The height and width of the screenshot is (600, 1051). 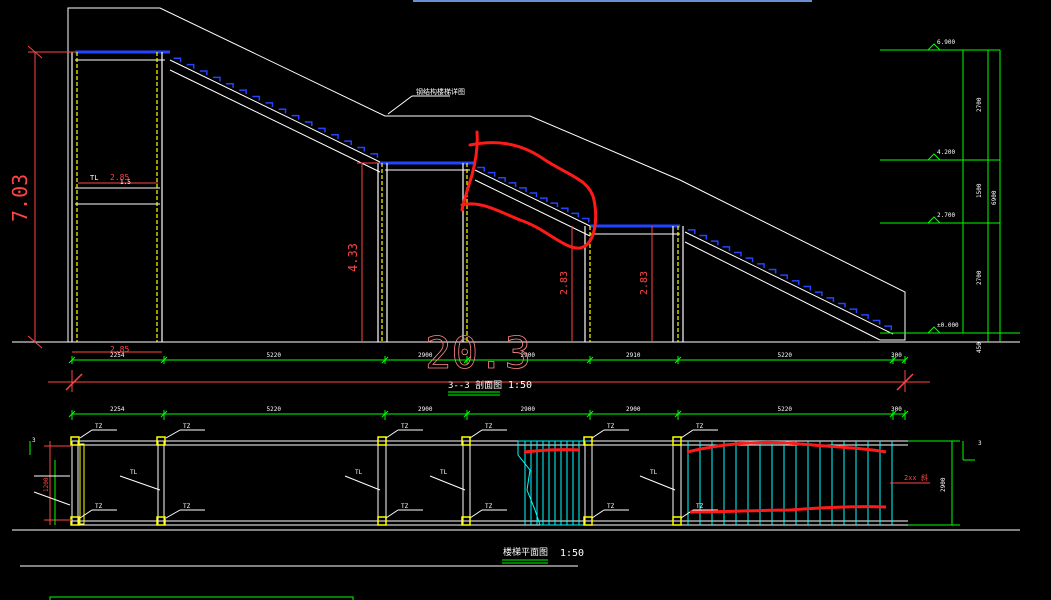 What do you see at coordinates (979, 190) in the screenshot?
I see `svg-text: 1500` at bounding box center [979, 190].